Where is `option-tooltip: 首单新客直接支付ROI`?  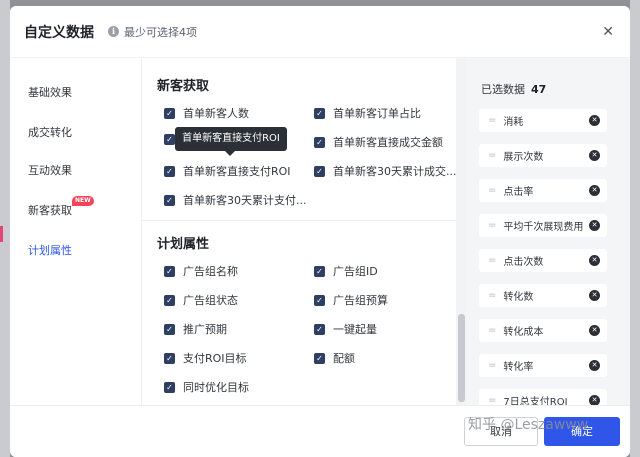 option-tooltip: 首单新客直接支付ROI is located at coordinates (231, 141).